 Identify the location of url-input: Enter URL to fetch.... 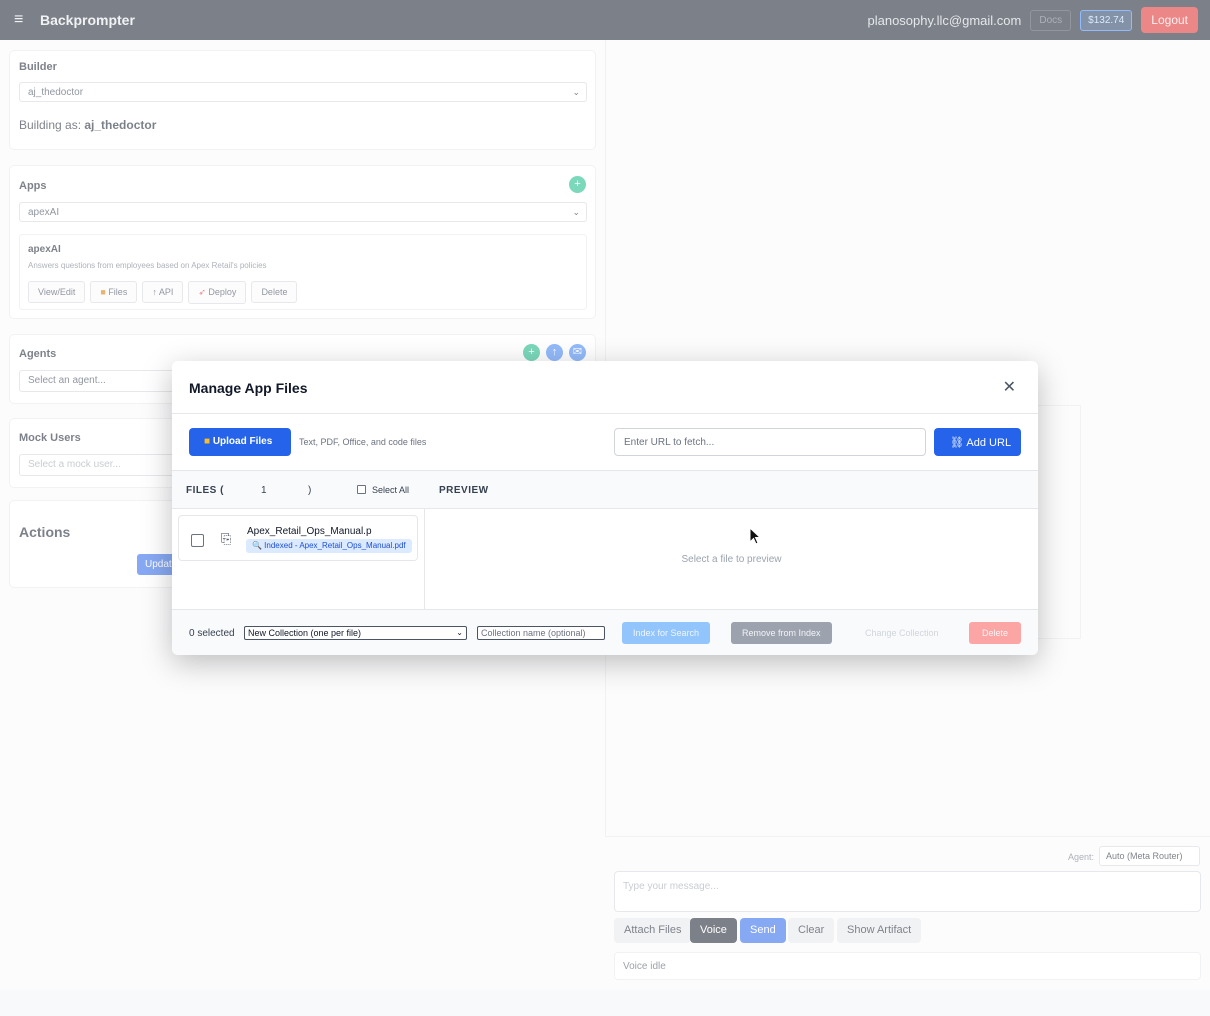
(770, 442).